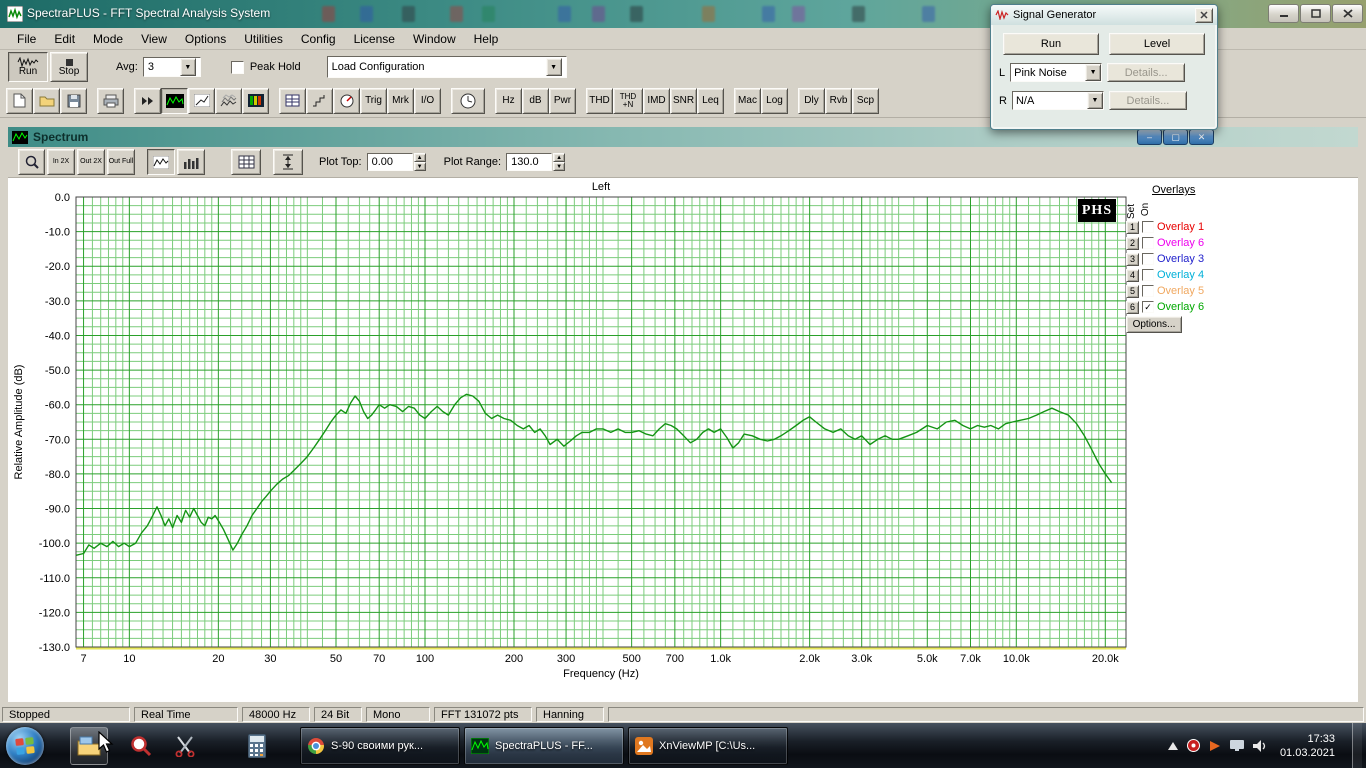 This screenshot has width=1366, height=768. What do you see at coordinates (628, 100) in the screenshot?
I see `thdn-button: THD +N` at bounding box center [628, 100].